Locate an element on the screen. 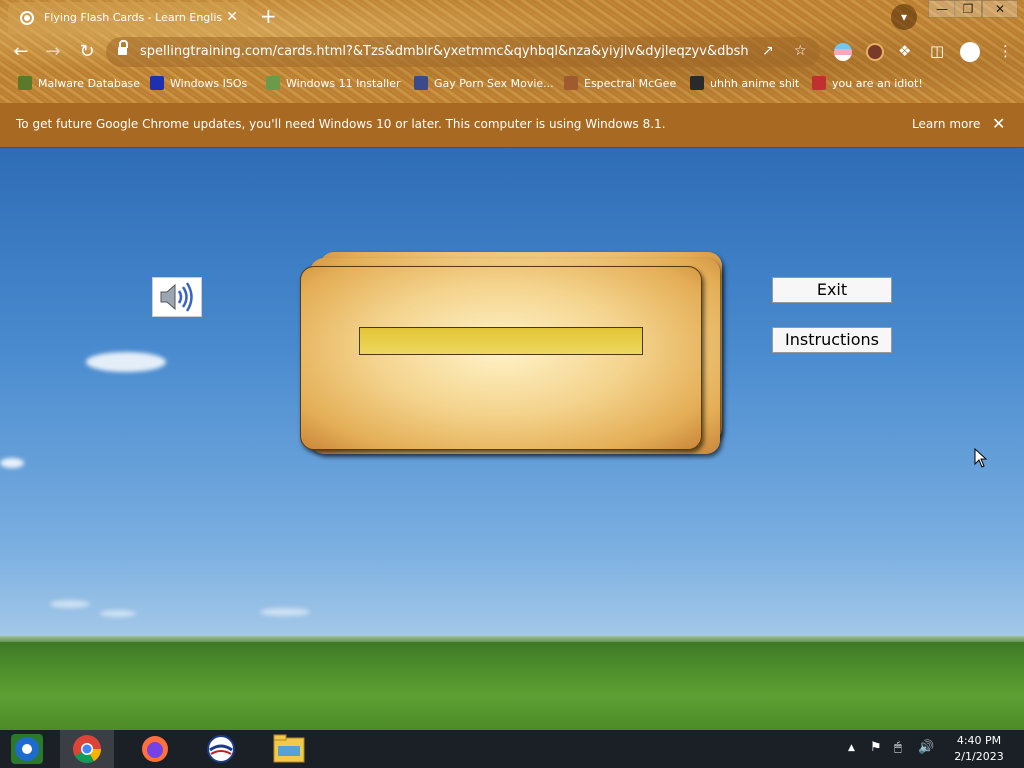  bookmark-label: Espectral McGee is located at coordinates (630, 83).